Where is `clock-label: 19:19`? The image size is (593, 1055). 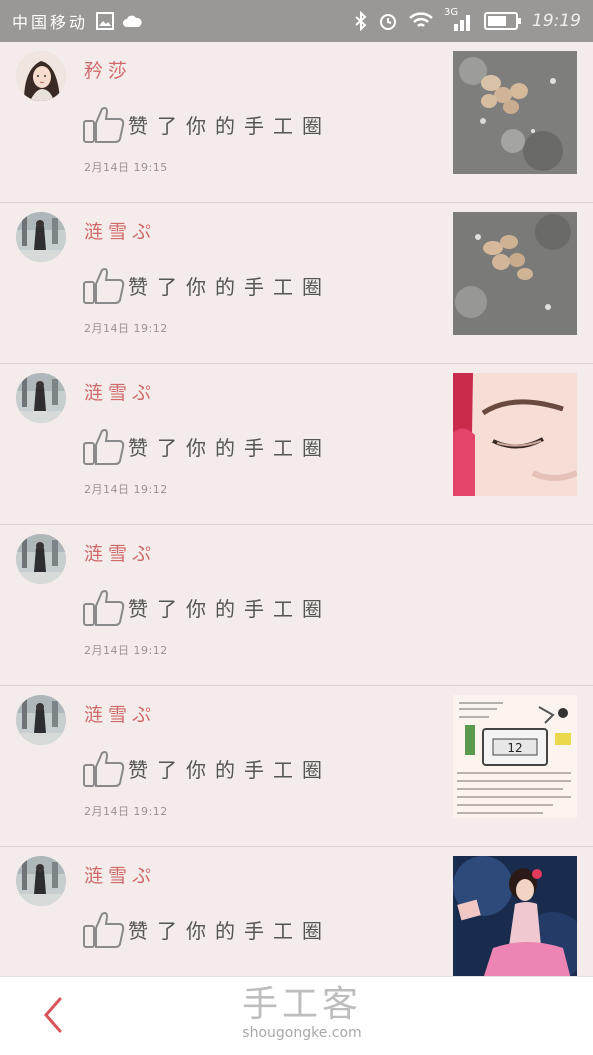 clock-label: 19:19 is located at coordinates (556, 21).